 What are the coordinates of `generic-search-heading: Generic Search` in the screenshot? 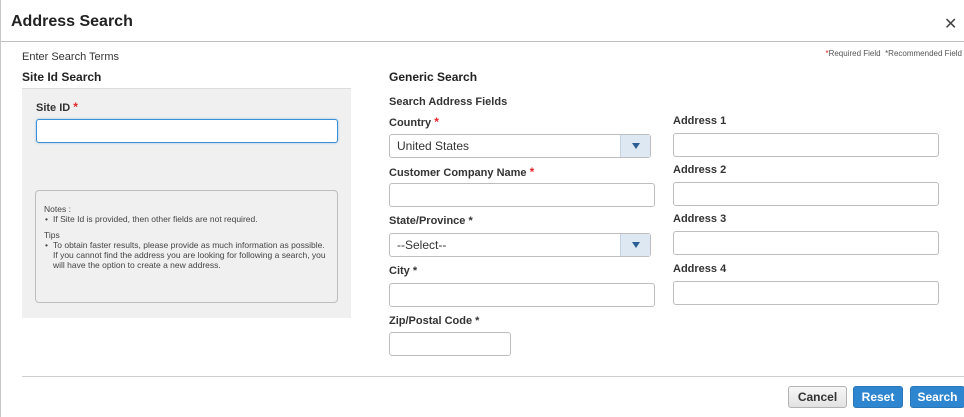 It's located at (433, 77).